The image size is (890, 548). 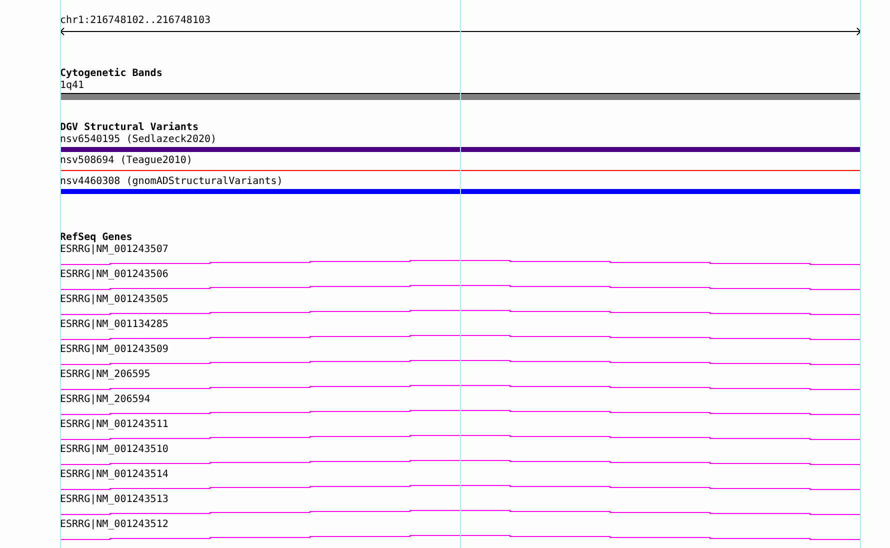 What do you see at coordinates (96, 238) in the screenshot?
I see `track-title: RefSeq Genes` at bounding box center [96, 238].